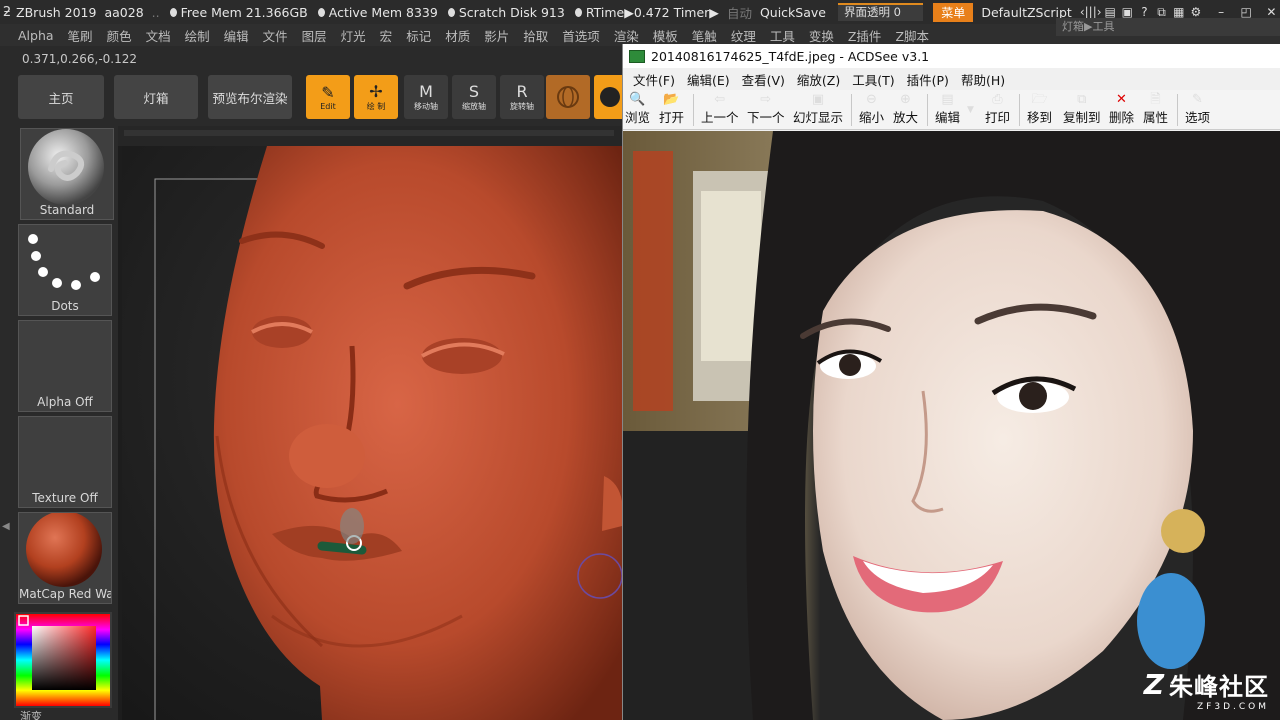 This screenshot has height=720, width=1280. Describe the element at coordinates (851, 110) in the screenshot. I see `toolbar-separator` at that location.